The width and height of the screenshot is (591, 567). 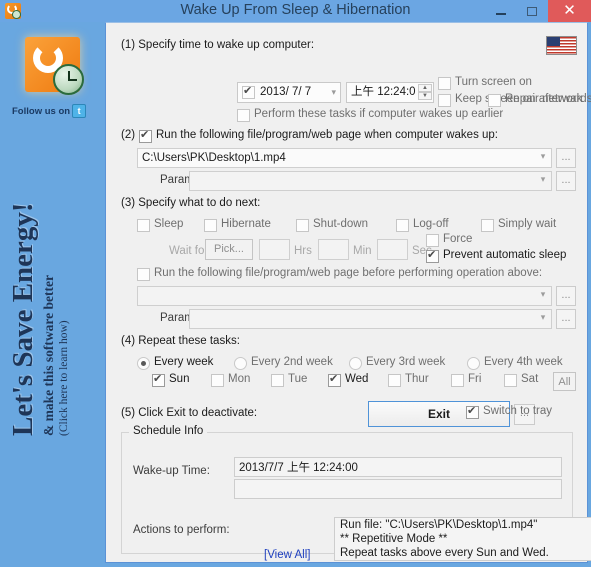 I want to click on prevent-automatic-sleep-label: Prevent automatic sleep, so click(x=505, y=255).